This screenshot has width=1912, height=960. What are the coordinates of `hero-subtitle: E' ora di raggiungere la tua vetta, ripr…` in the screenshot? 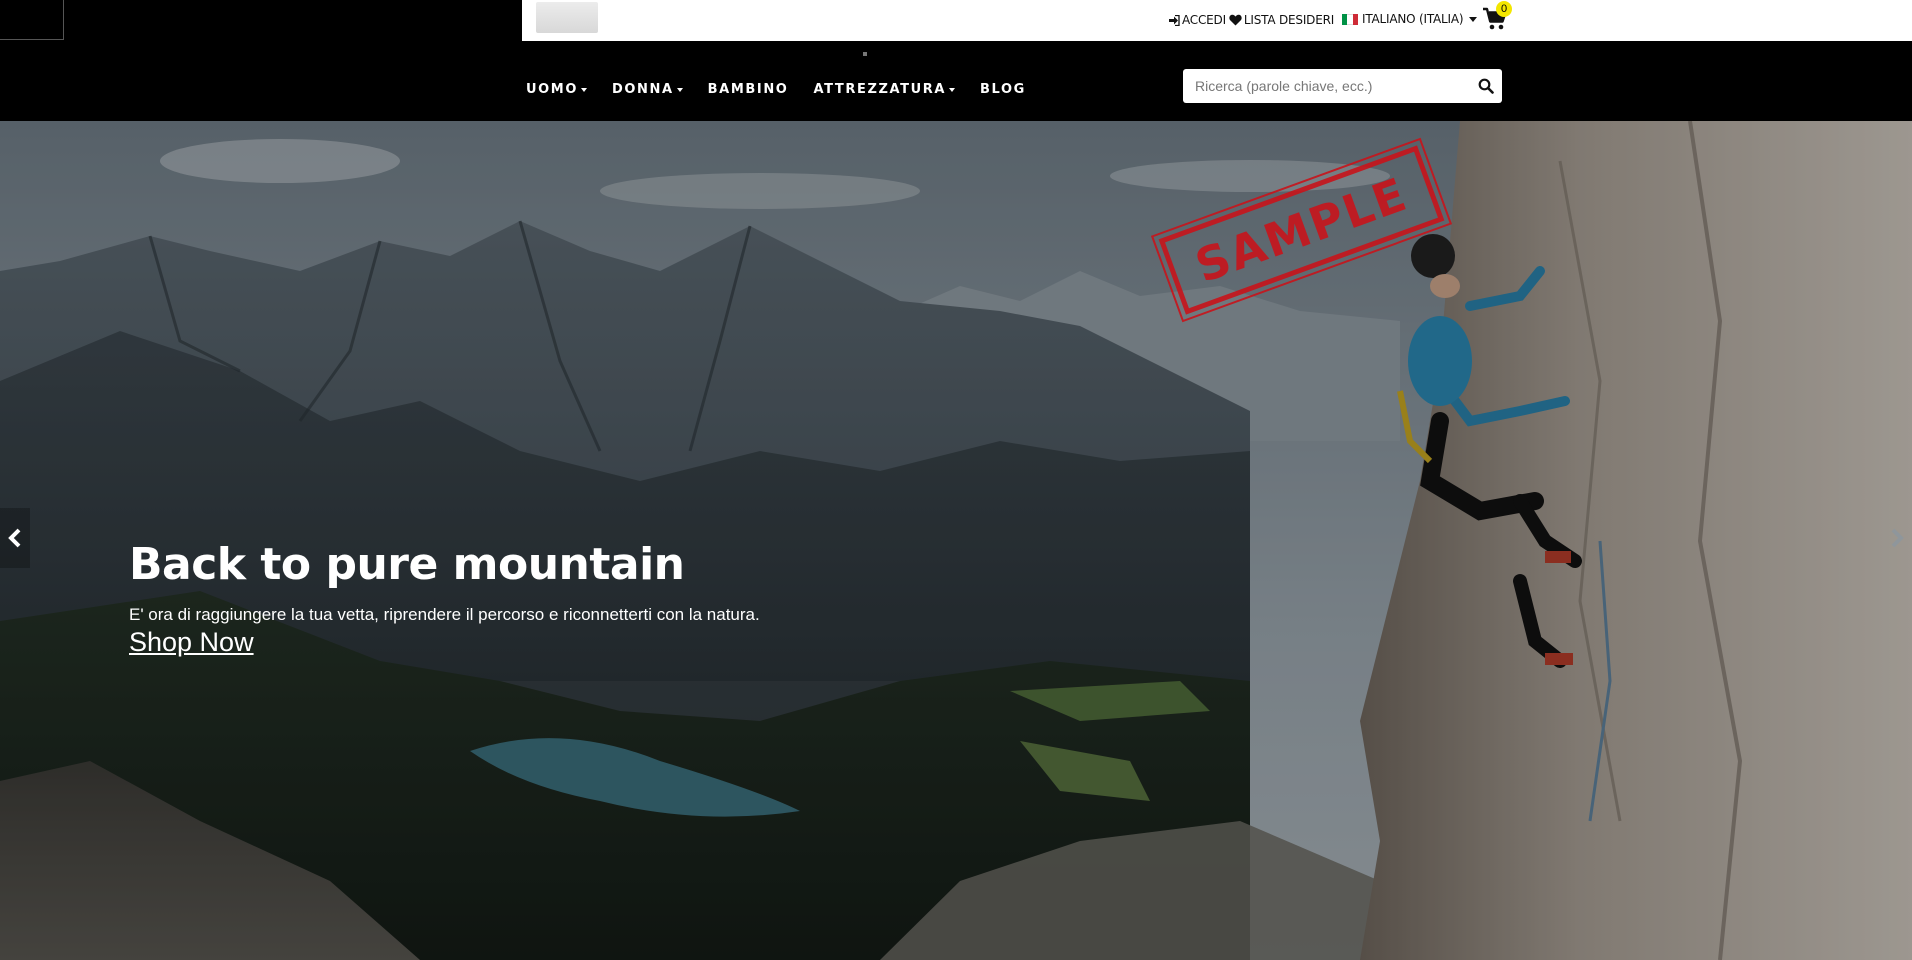 It's located at (444, 614).